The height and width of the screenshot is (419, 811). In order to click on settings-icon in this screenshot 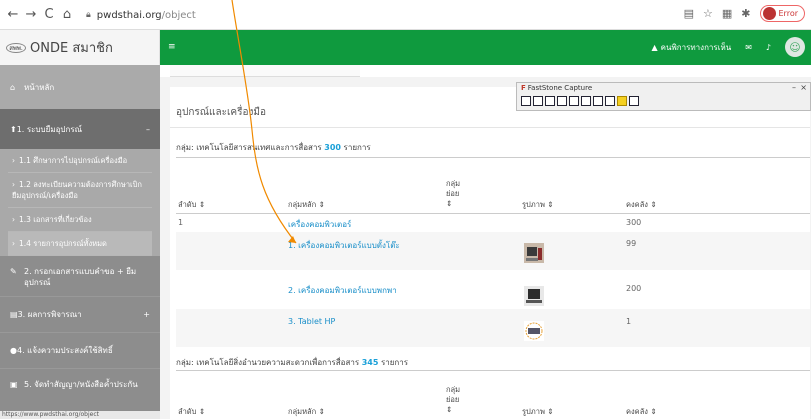, I will do `click(634, 101)`.